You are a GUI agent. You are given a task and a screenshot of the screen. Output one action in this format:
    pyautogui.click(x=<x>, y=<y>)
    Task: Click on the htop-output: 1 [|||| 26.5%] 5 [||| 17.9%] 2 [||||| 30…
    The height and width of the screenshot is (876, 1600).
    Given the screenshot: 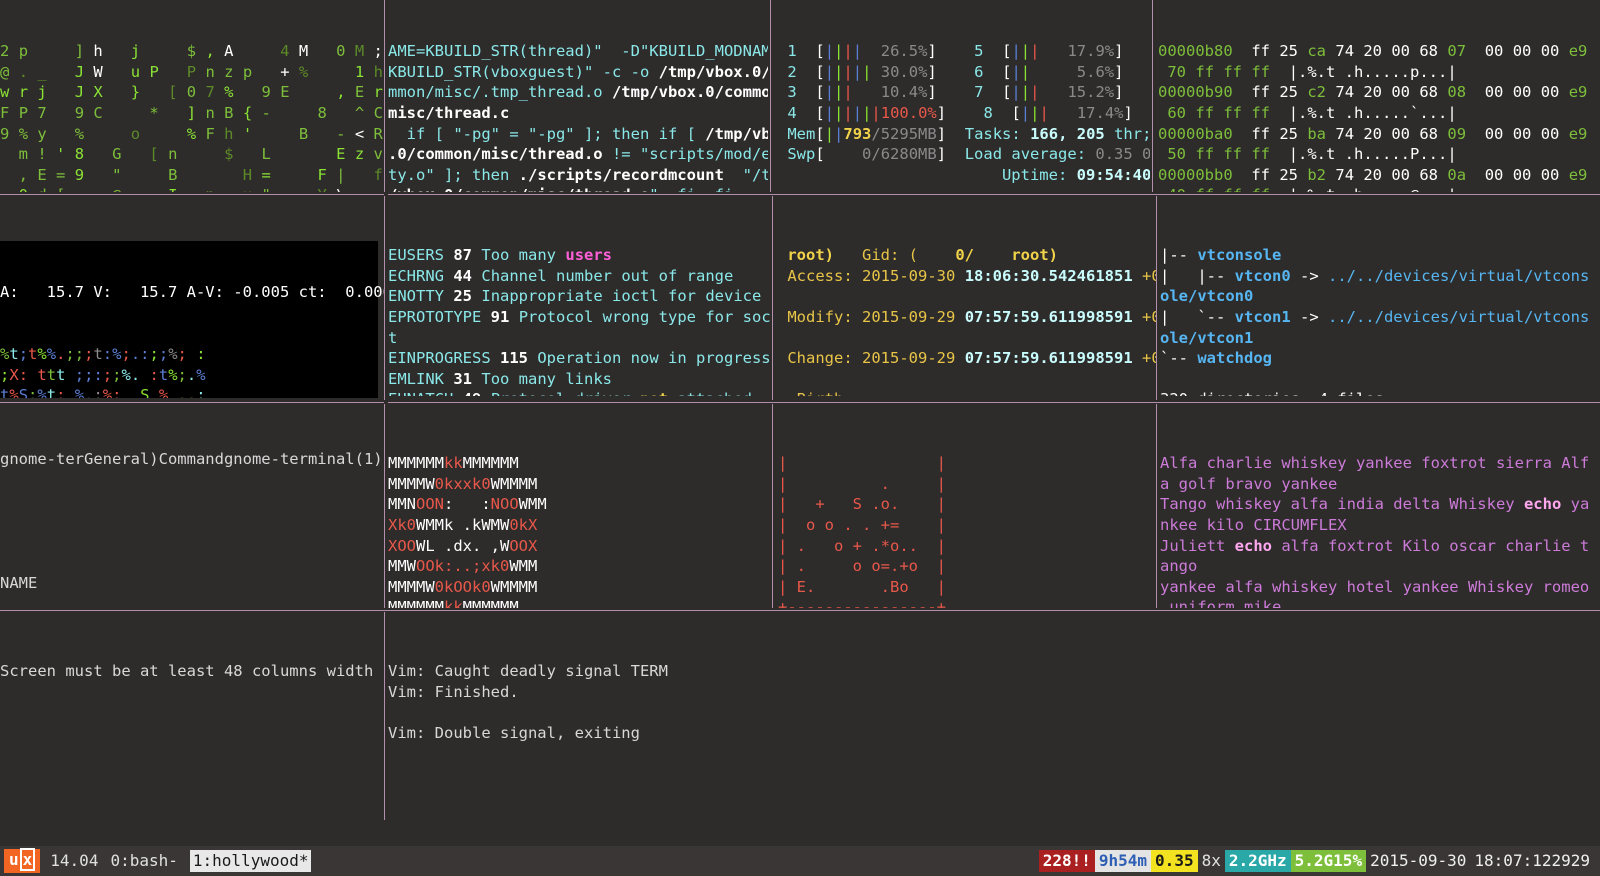 What is the action you would take?
    pyautogui.click(x=968, y=113)
    